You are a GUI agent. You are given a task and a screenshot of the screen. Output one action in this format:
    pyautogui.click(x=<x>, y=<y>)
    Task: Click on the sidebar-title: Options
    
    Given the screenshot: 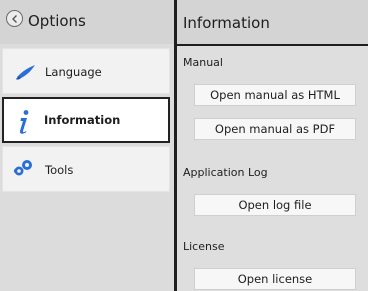 What is the action you would take?
    pyautogui.click(x=57, y=21)
    